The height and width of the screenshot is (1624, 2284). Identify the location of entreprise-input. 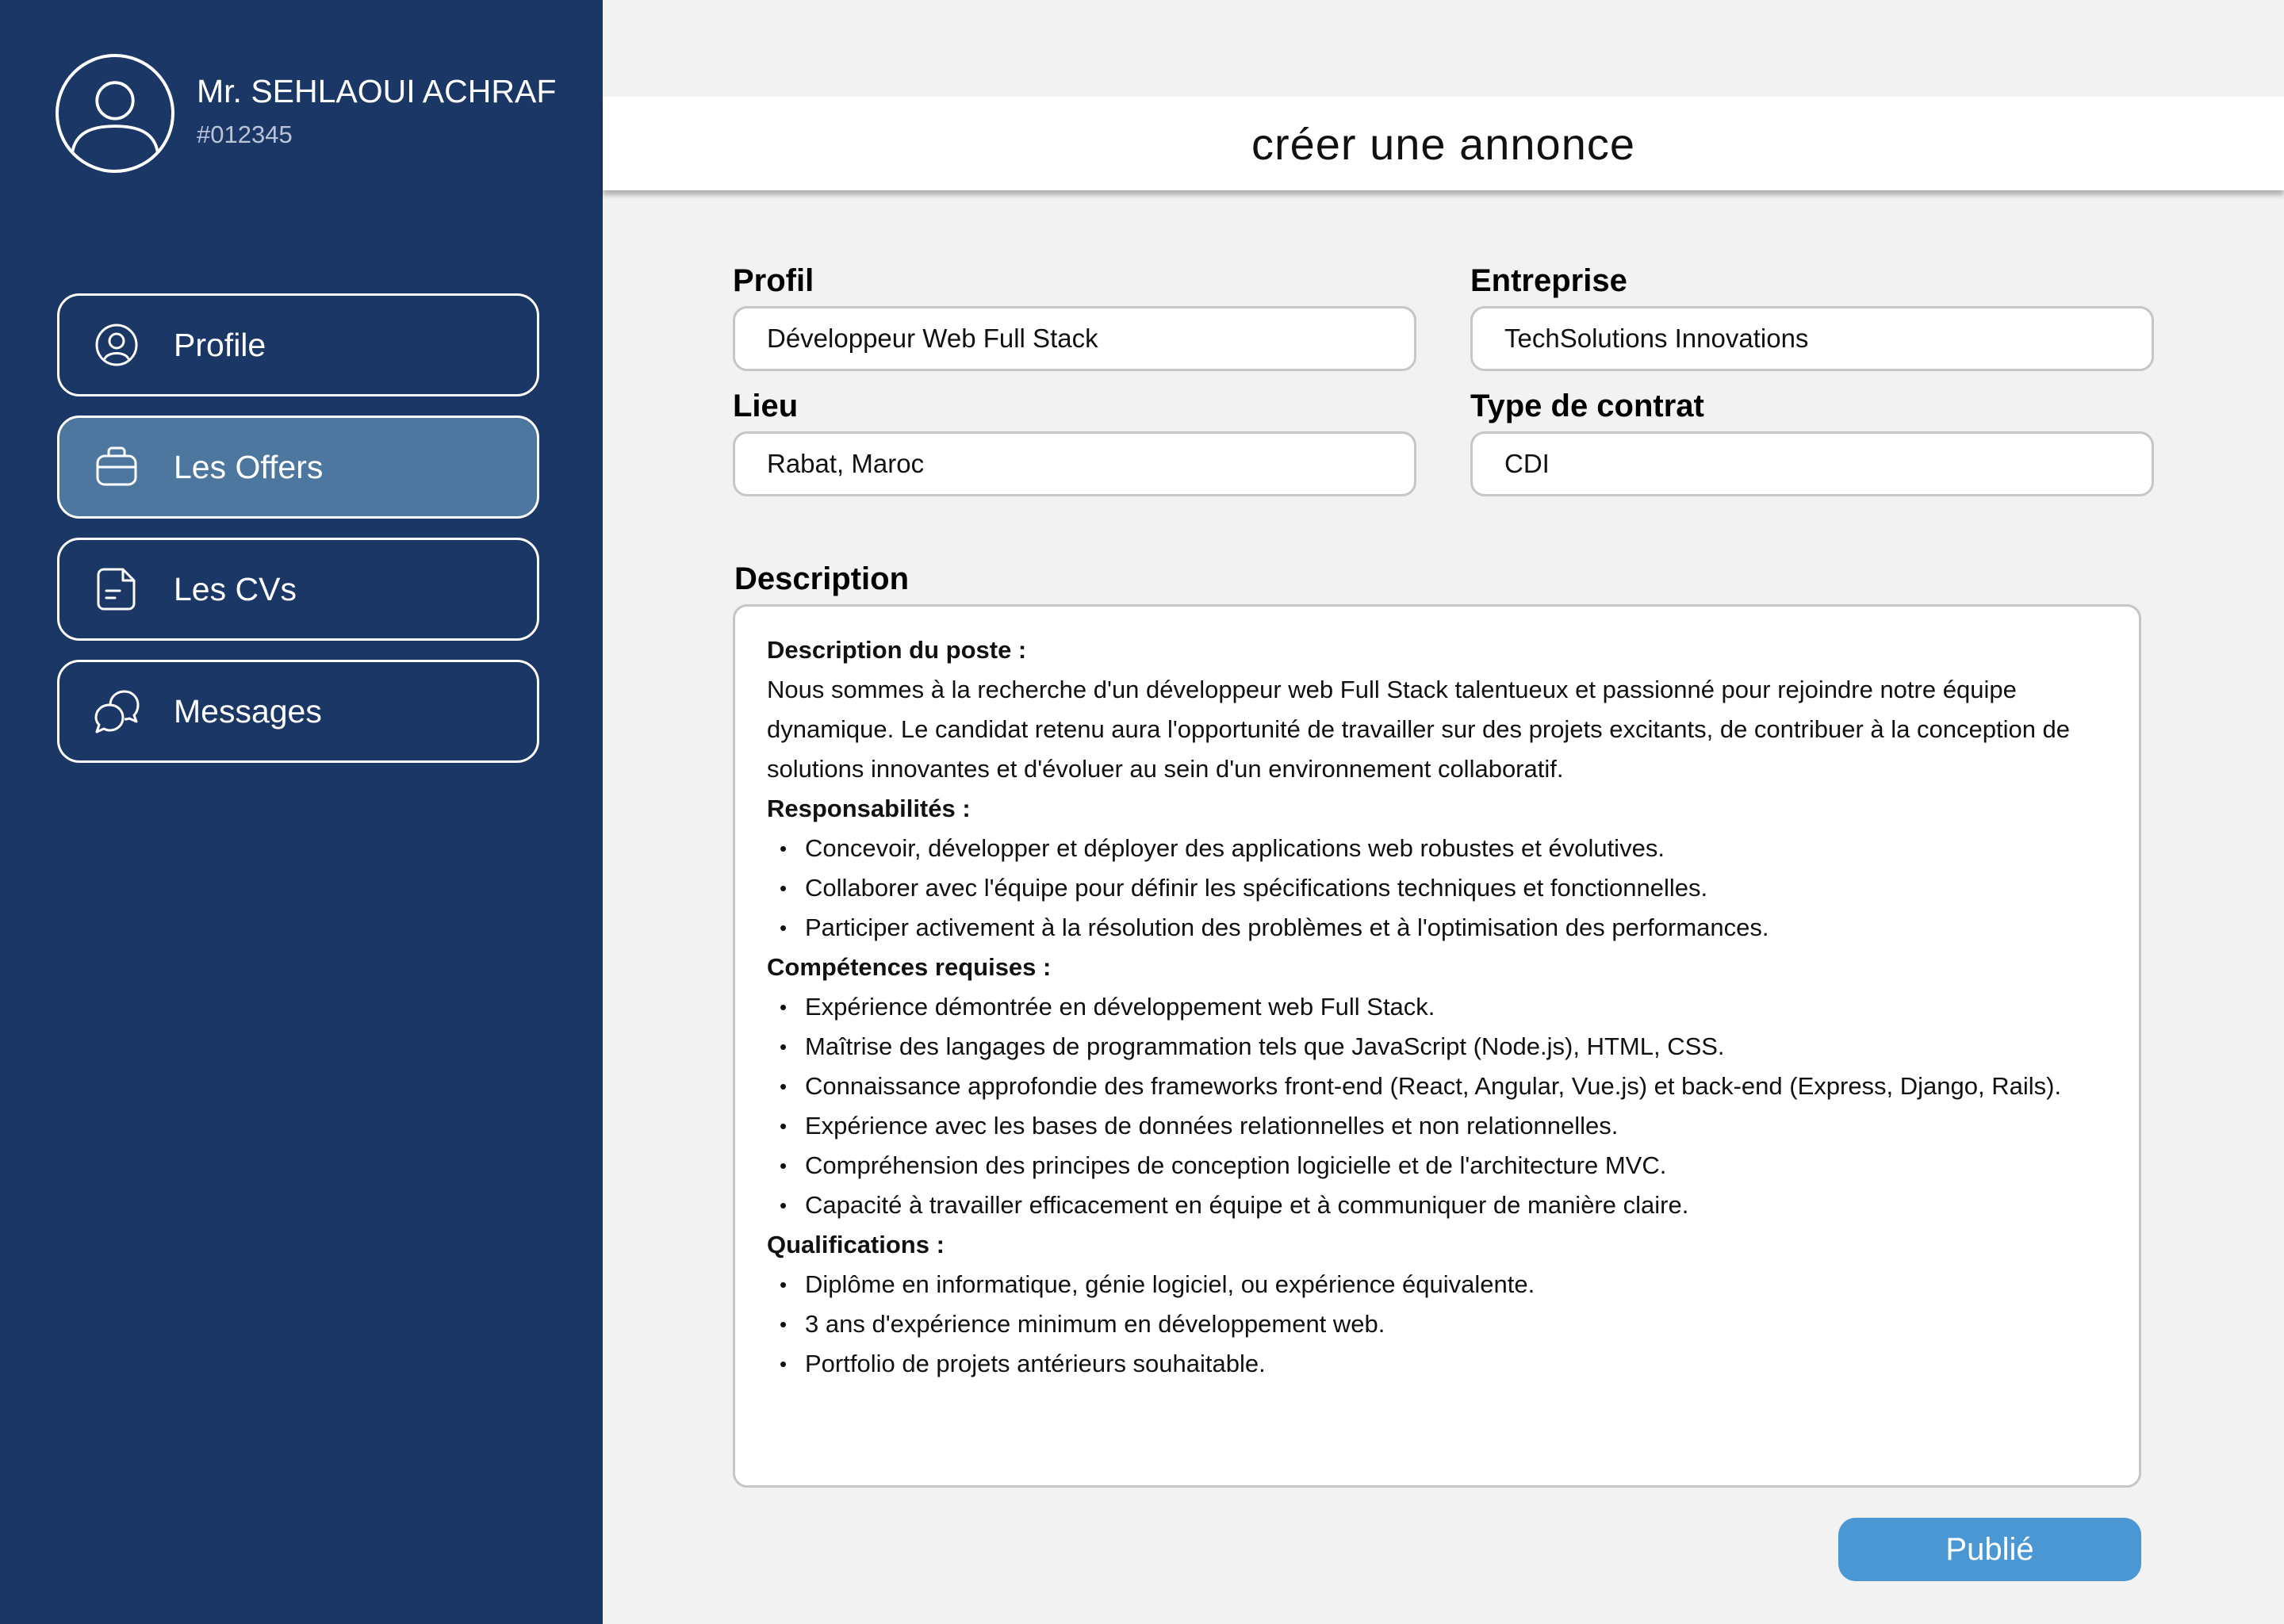
(1812, 338).